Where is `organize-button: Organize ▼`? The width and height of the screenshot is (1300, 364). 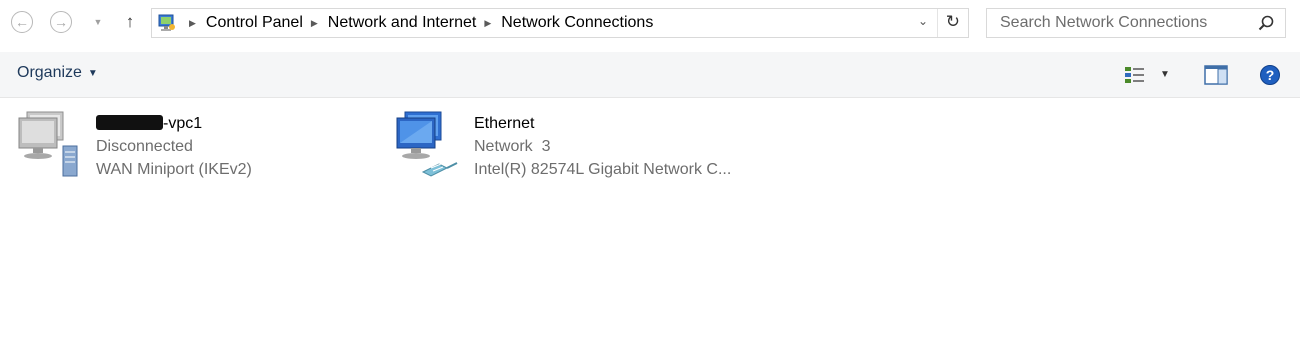 organize-button: Organize ▼ is located at coordinates (57, 73).